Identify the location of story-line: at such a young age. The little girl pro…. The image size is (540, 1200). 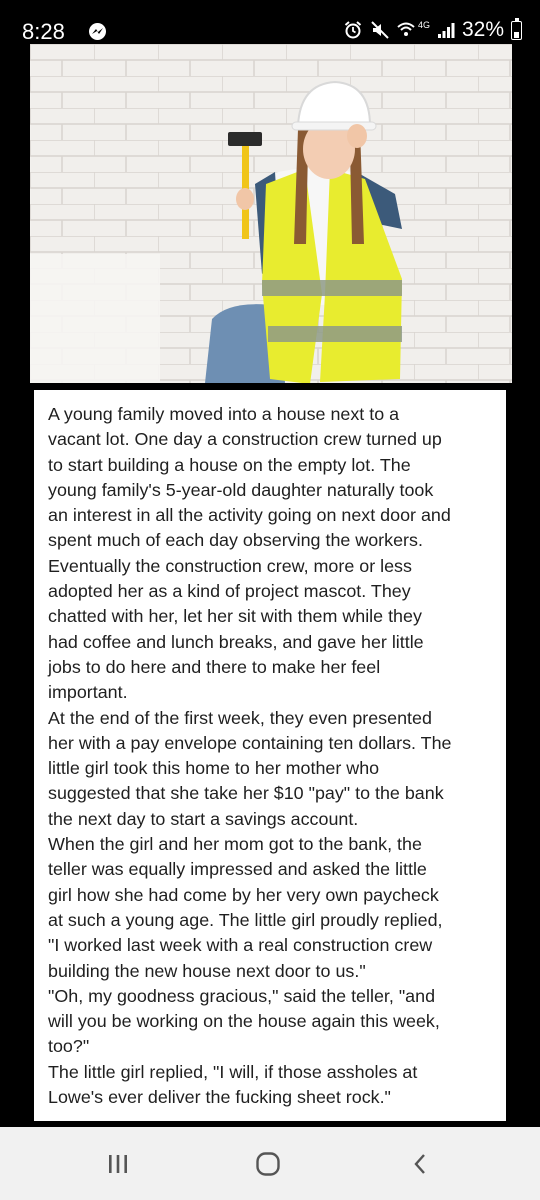
(245, 919).